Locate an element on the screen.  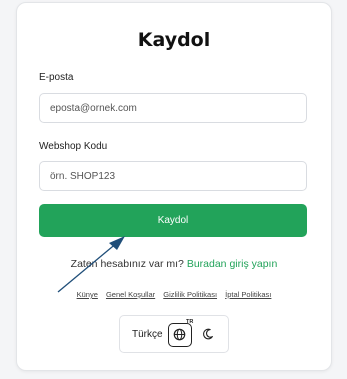
login-prompt-text: Zaten hesabınız var mı? is located at coordinates (127, 264).